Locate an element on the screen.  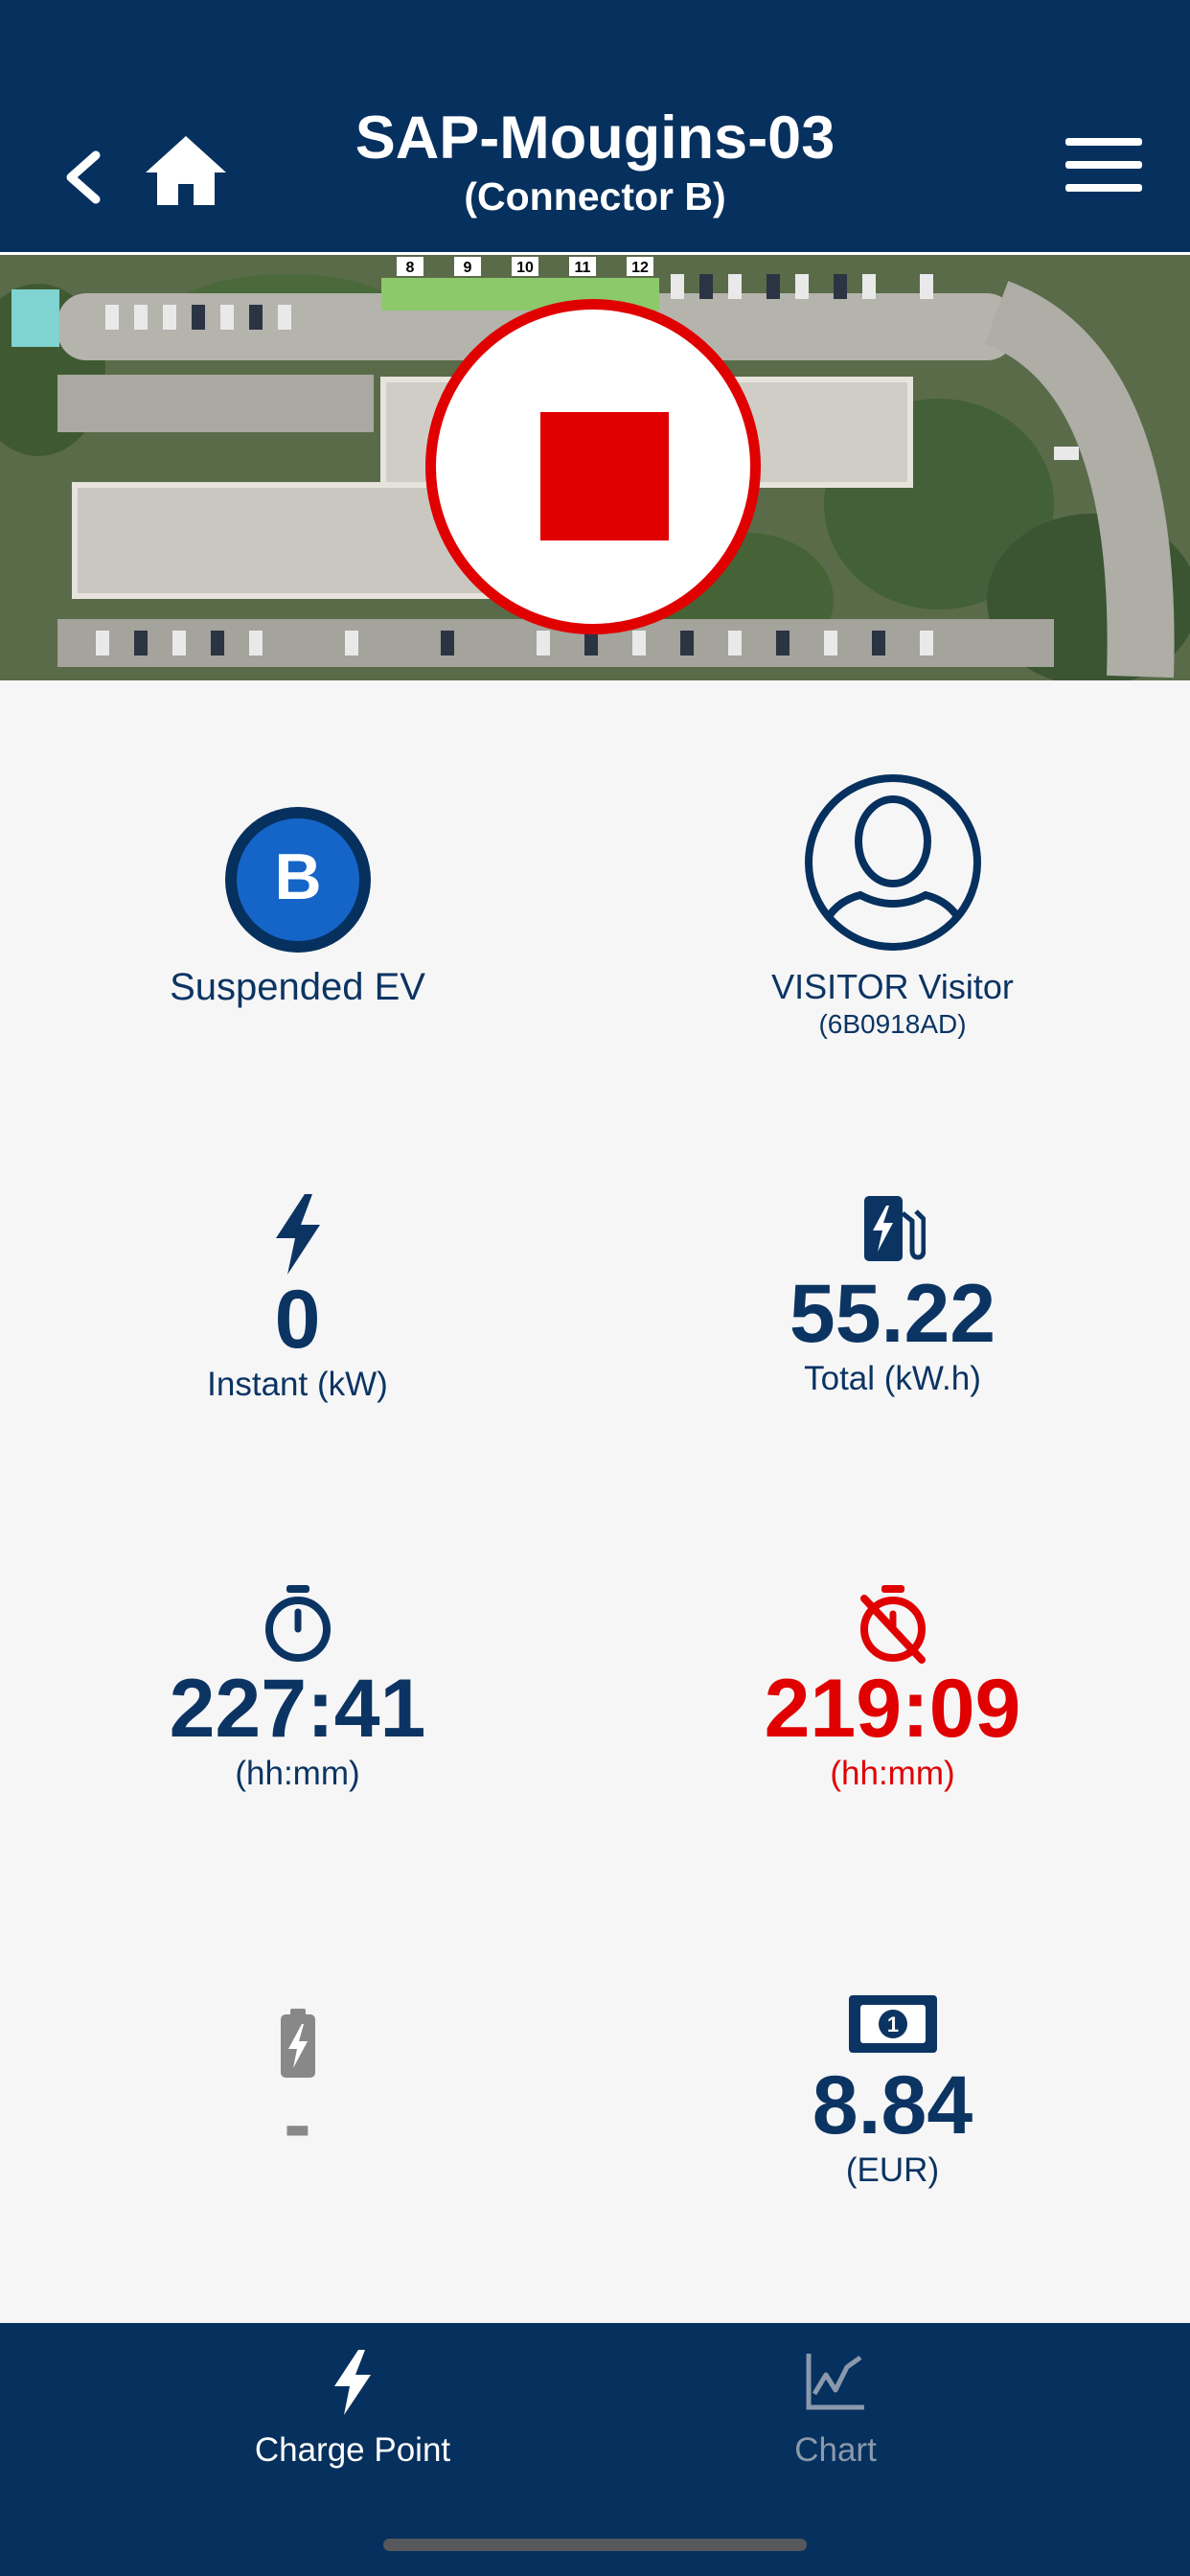
stopwatch-icon is located at coordinates (297, 1623).